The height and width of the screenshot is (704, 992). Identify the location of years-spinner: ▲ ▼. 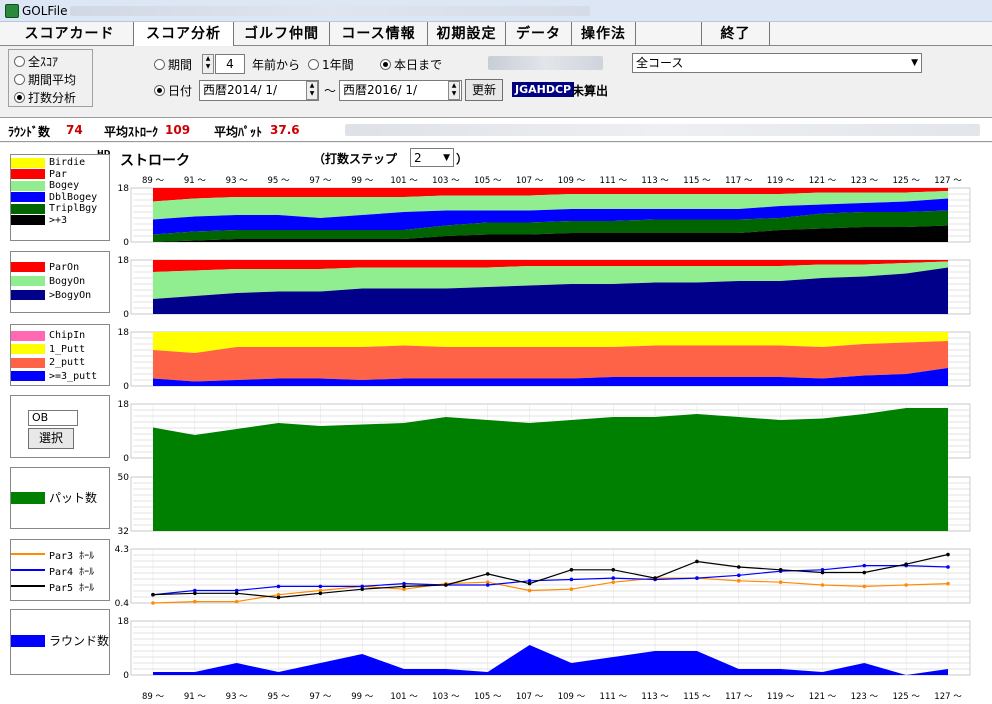
(208, 64).